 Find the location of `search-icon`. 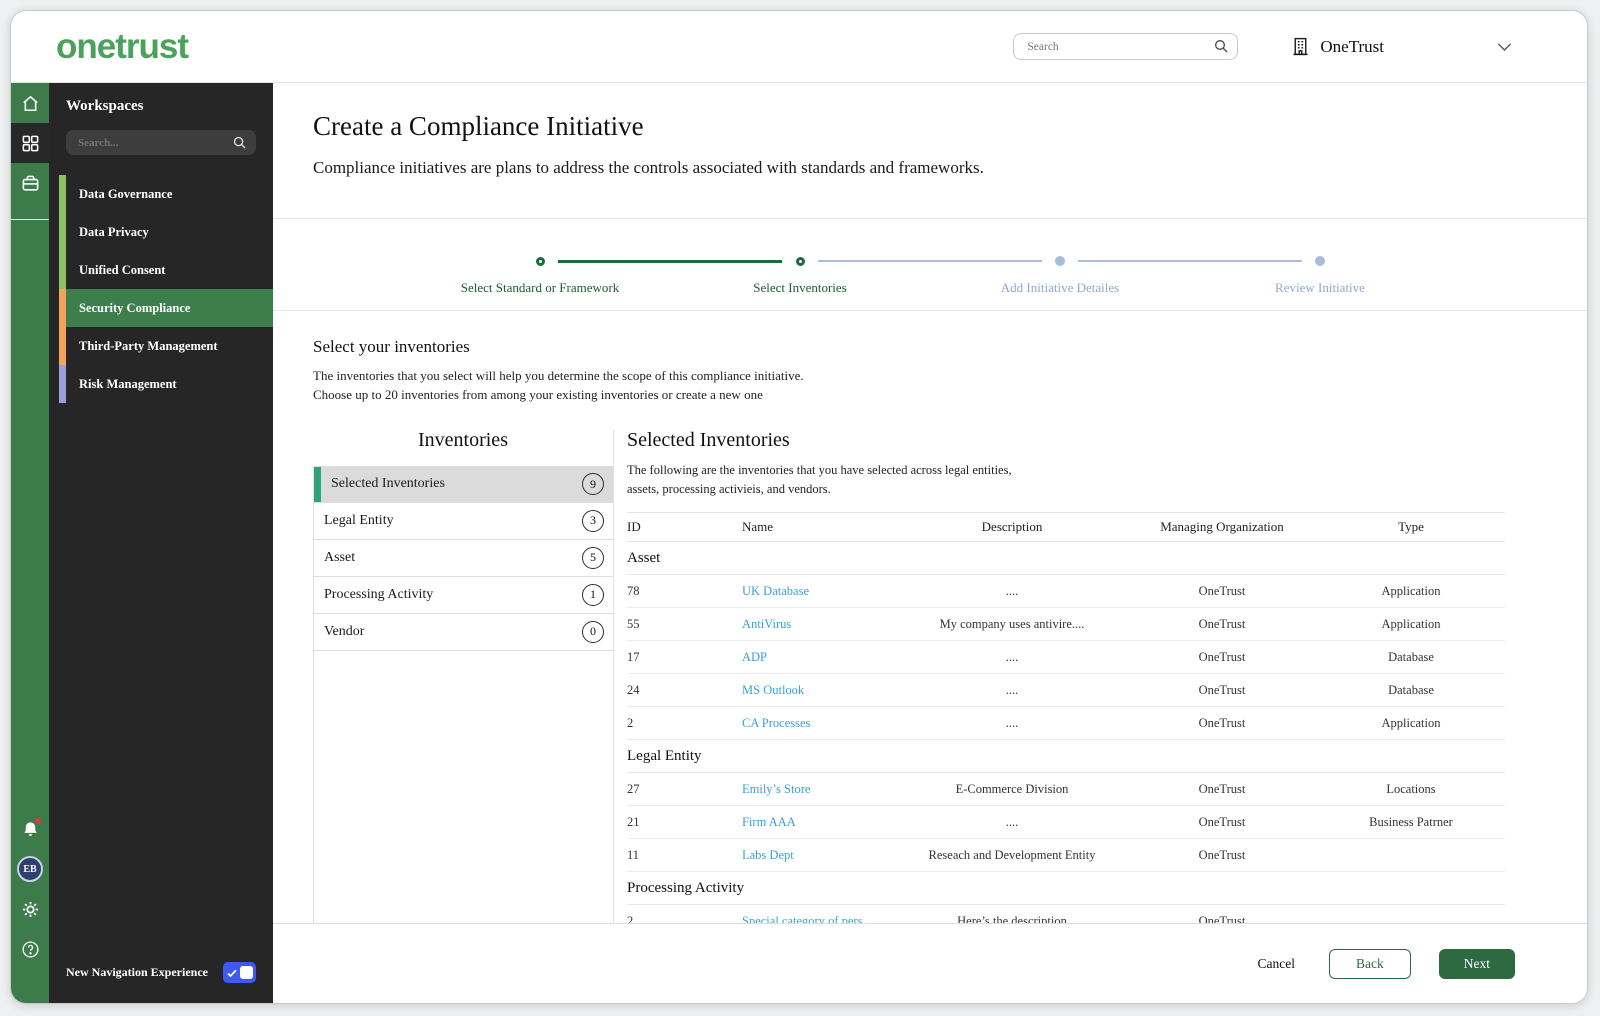

search-icon is located at coordinates (239, 142).